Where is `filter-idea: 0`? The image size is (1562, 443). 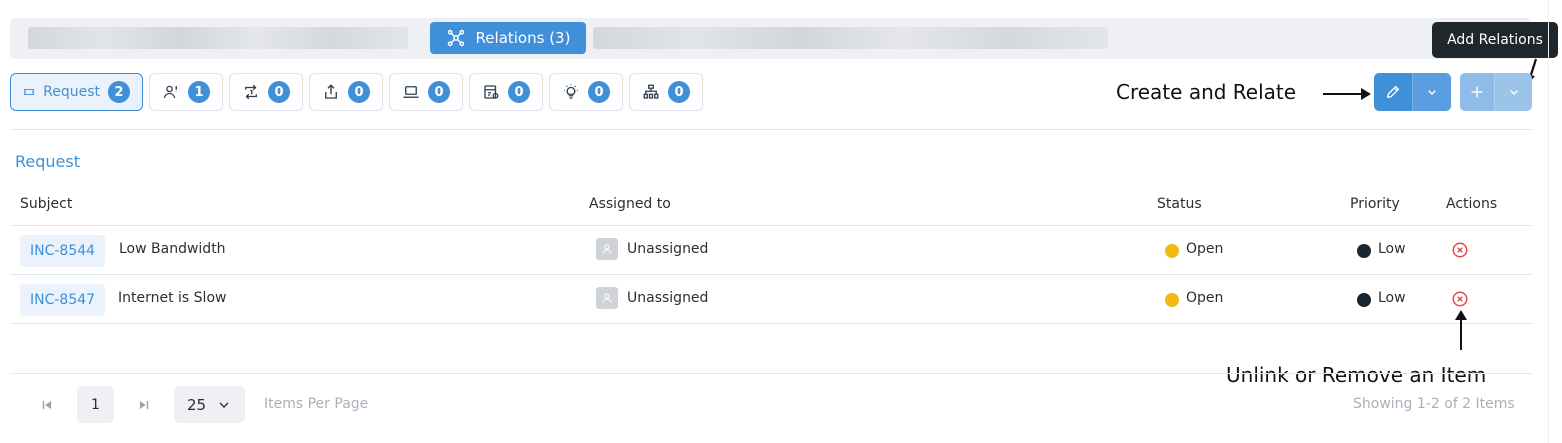 filter-idea: 0 is located at coordinates (586, 92).